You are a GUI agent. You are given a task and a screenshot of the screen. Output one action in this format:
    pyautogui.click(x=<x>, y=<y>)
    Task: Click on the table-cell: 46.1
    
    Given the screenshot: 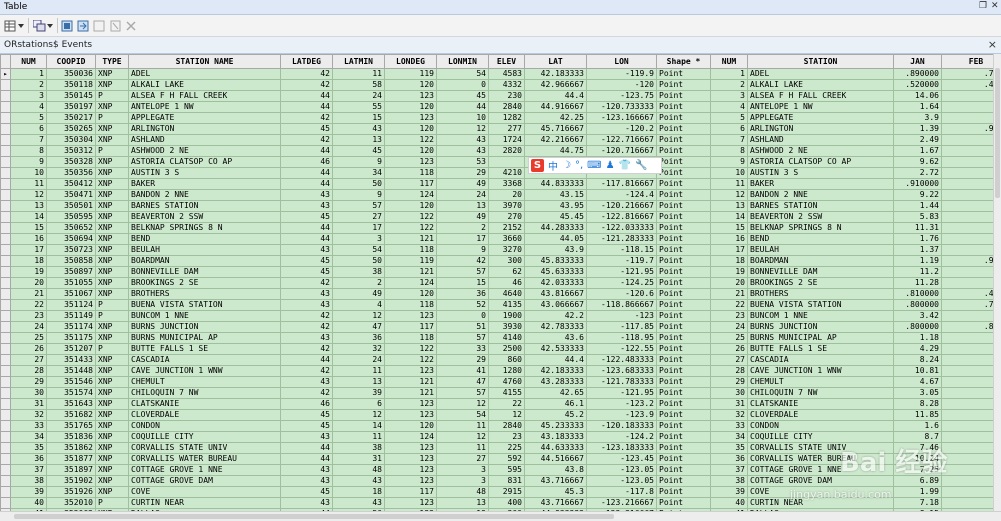 What is the action you would take?
    pyautogui.click(x=555, y=404)
    